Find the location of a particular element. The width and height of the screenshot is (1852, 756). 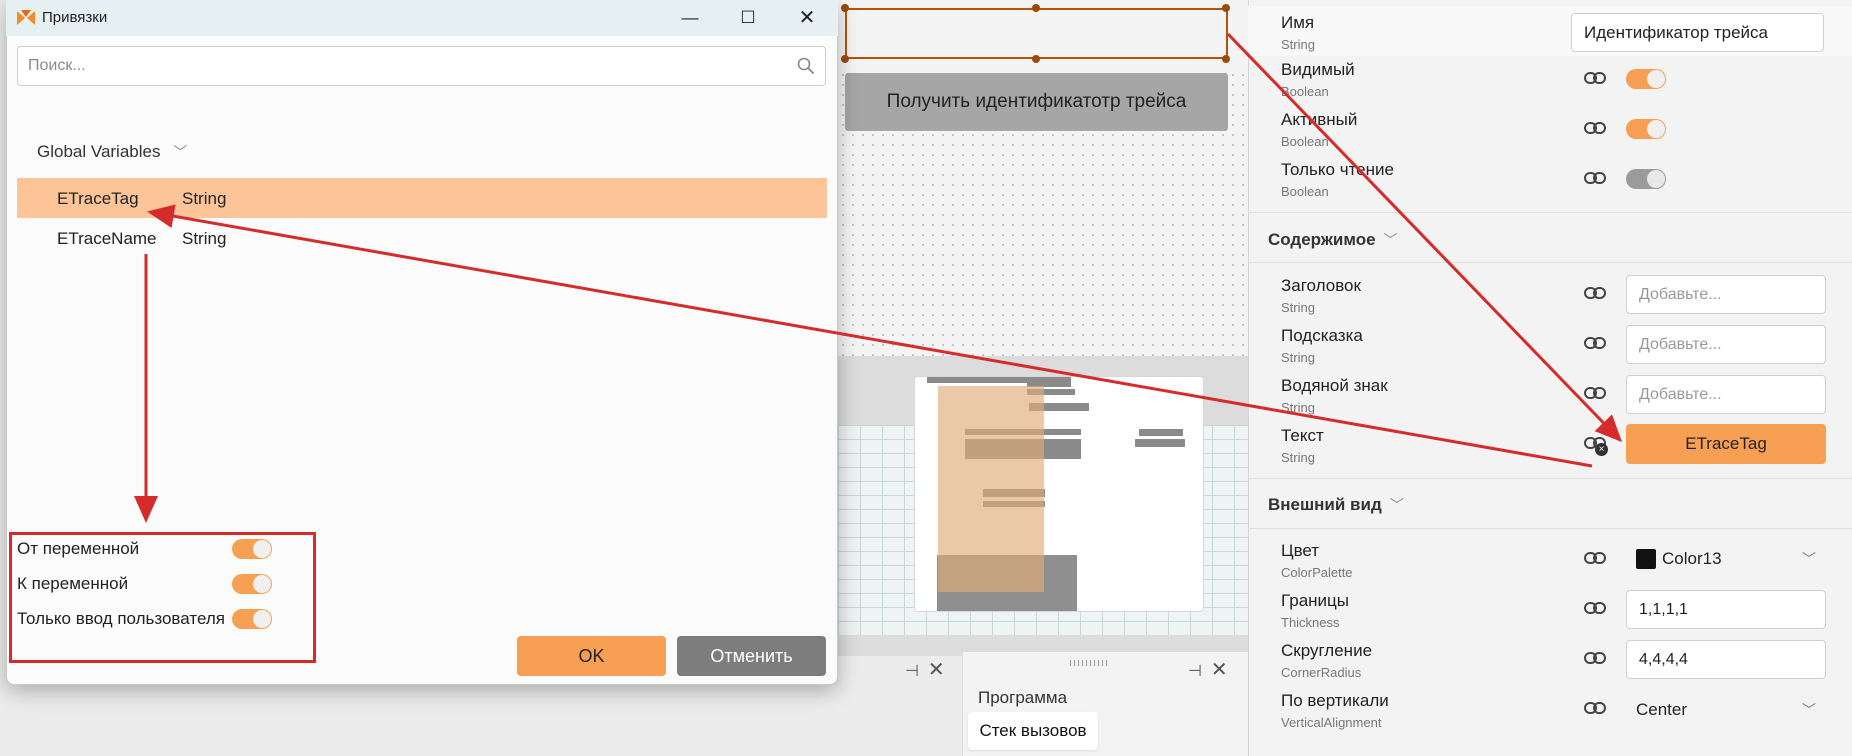

annotation-highlight-box is located at coordinates (162, 597).